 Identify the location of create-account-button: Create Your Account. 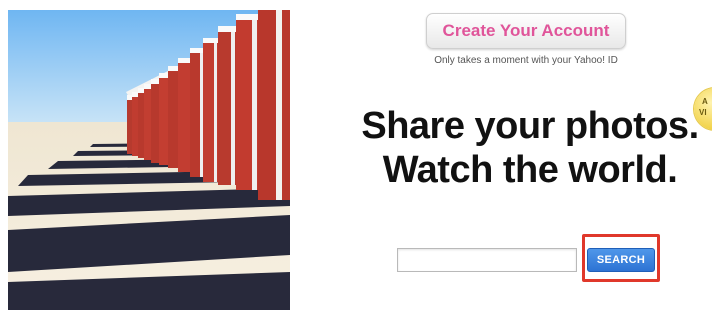
(526, 31).